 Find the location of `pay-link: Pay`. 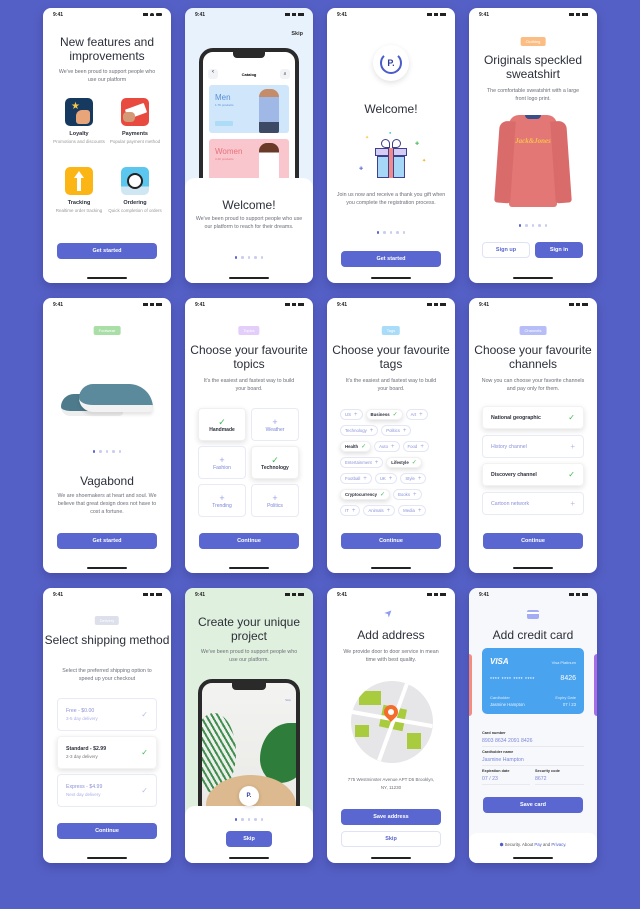

pay-link: Pay is located at coordinates (537, 844).